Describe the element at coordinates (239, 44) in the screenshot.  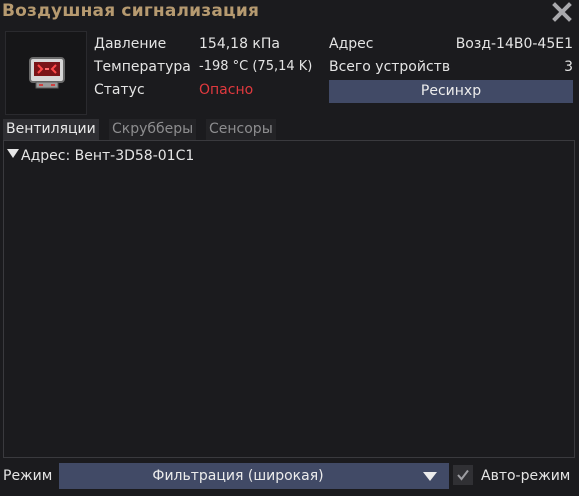
I see `pressure-value: 154,18 кПа` at that location.